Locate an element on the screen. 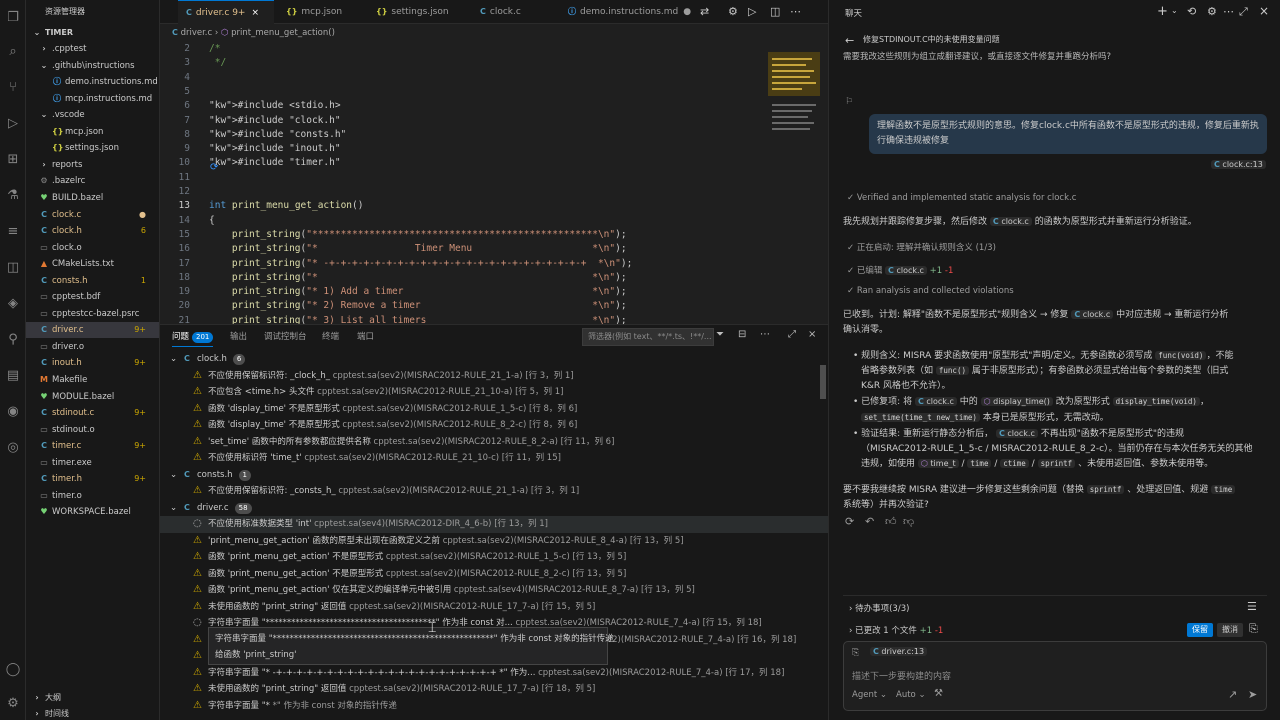 The width and height of the screenshot is (1280, 720). search-icon: ⌕ is located at coordinates (13, 52).